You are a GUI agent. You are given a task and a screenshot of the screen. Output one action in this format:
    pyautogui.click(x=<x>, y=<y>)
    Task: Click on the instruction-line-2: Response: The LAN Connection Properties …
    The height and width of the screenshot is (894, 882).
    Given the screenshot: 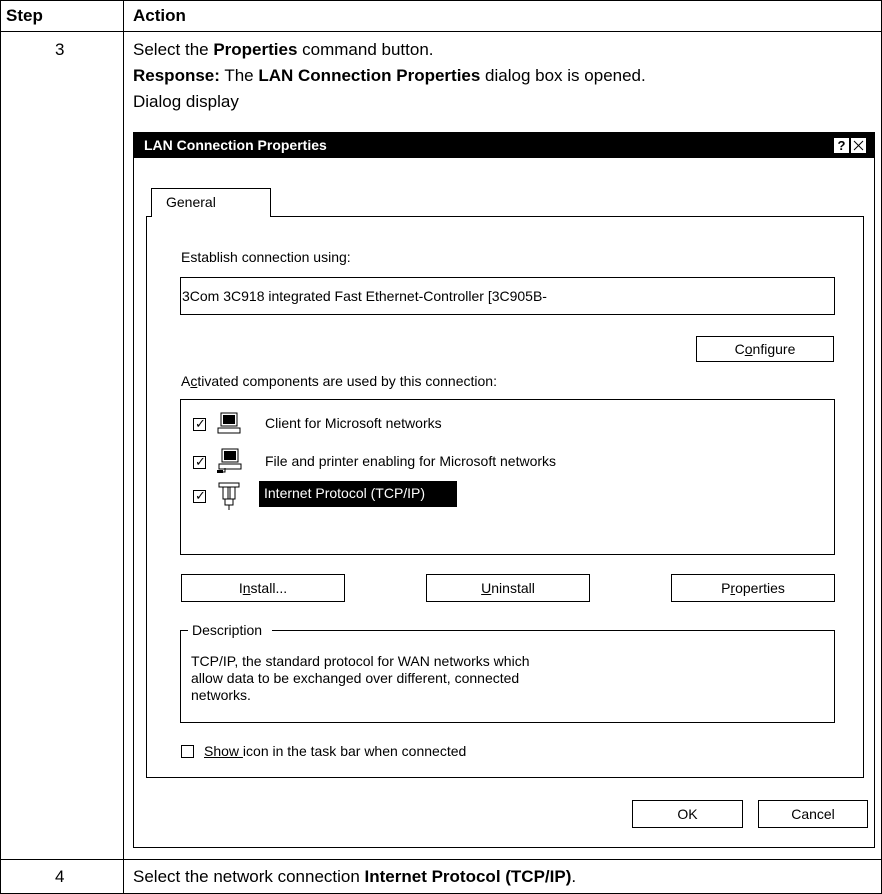 What is the action you would take?
    pyautogui.click(x=389, y=75)
    